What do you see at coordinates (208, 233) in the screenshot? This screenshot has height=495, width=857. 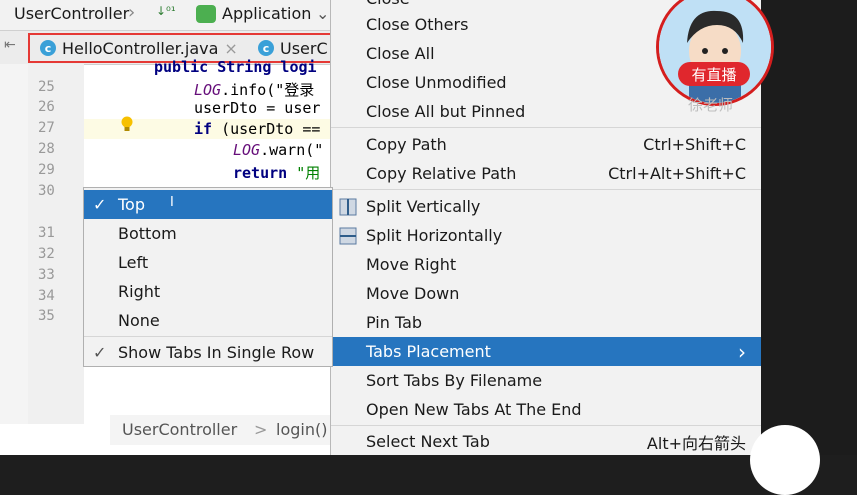 I see `submenu-item-bottom: Bottom` at bounding box center [208, 233].